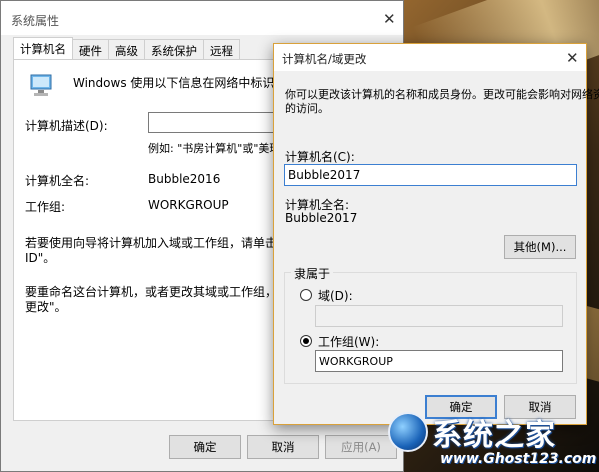  What do you see at coordinates (45, 207) in the screenshot?
I see `workgroup-label: 工作组:` at bounding box center [45, 207].